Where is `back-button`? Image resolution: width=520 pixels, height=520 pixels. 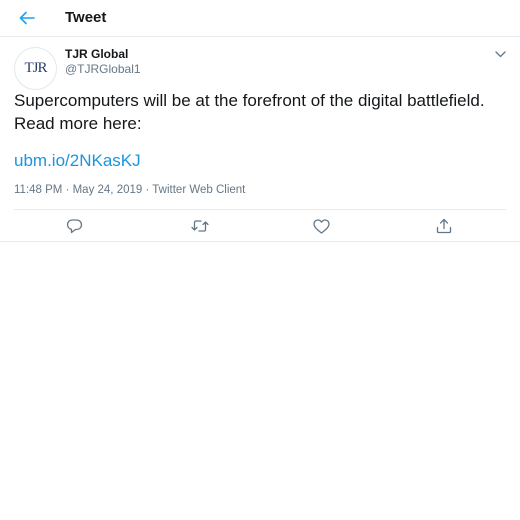
back-button is located at coordinates (27, 18).